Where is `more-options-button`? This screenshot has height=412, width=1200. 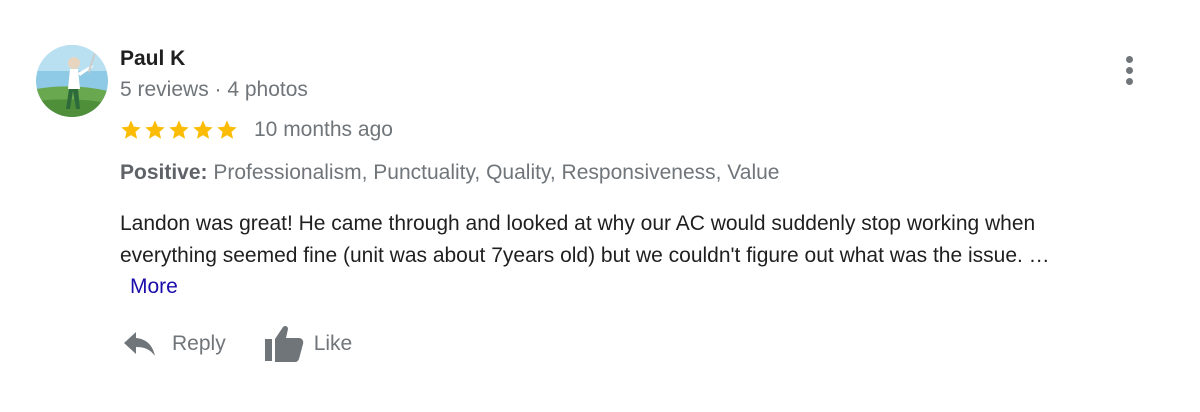 more-options-button is located at coordinates (1130, 70).